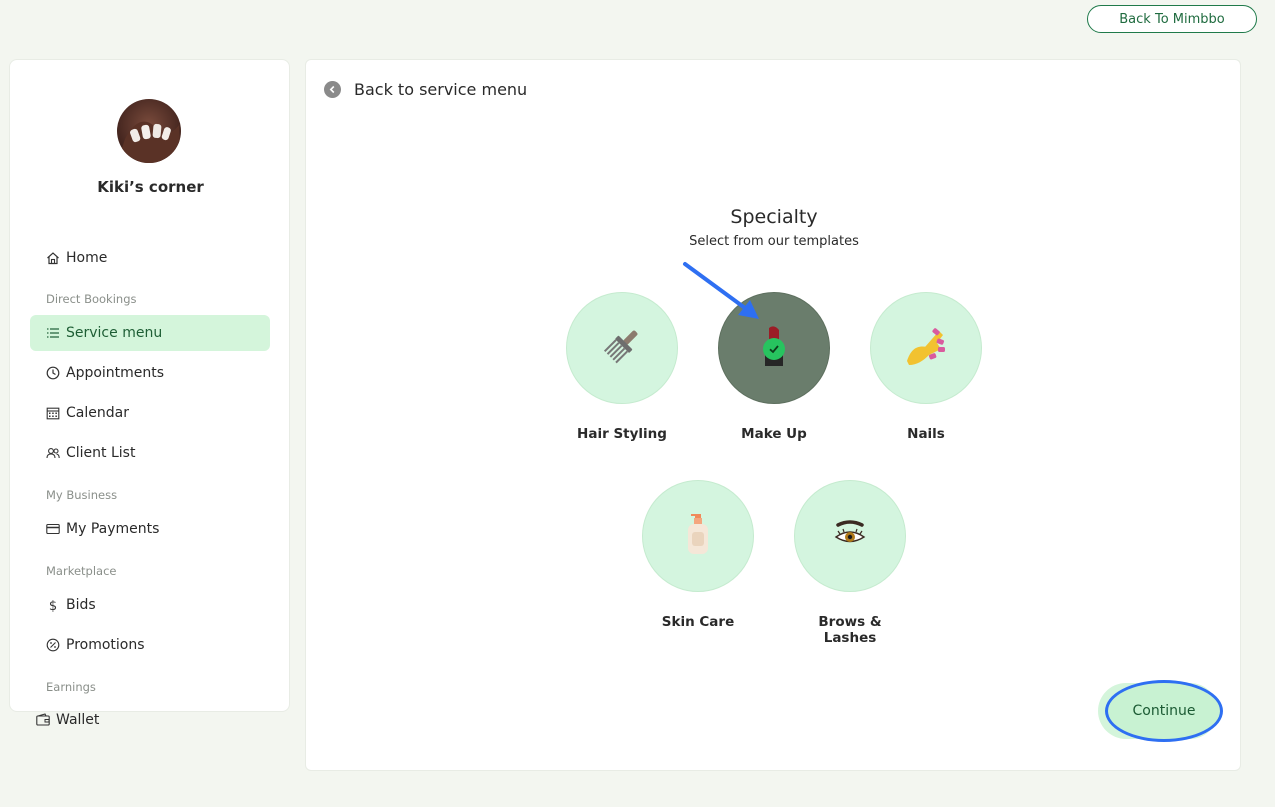 Image resolution: width=1275 pixels, height=807 pixels. What do you see at coordinates (150, 413) in the screenshot?
I see `sidebar-item-calendar: Calendar` at bounding box center [150, 413].